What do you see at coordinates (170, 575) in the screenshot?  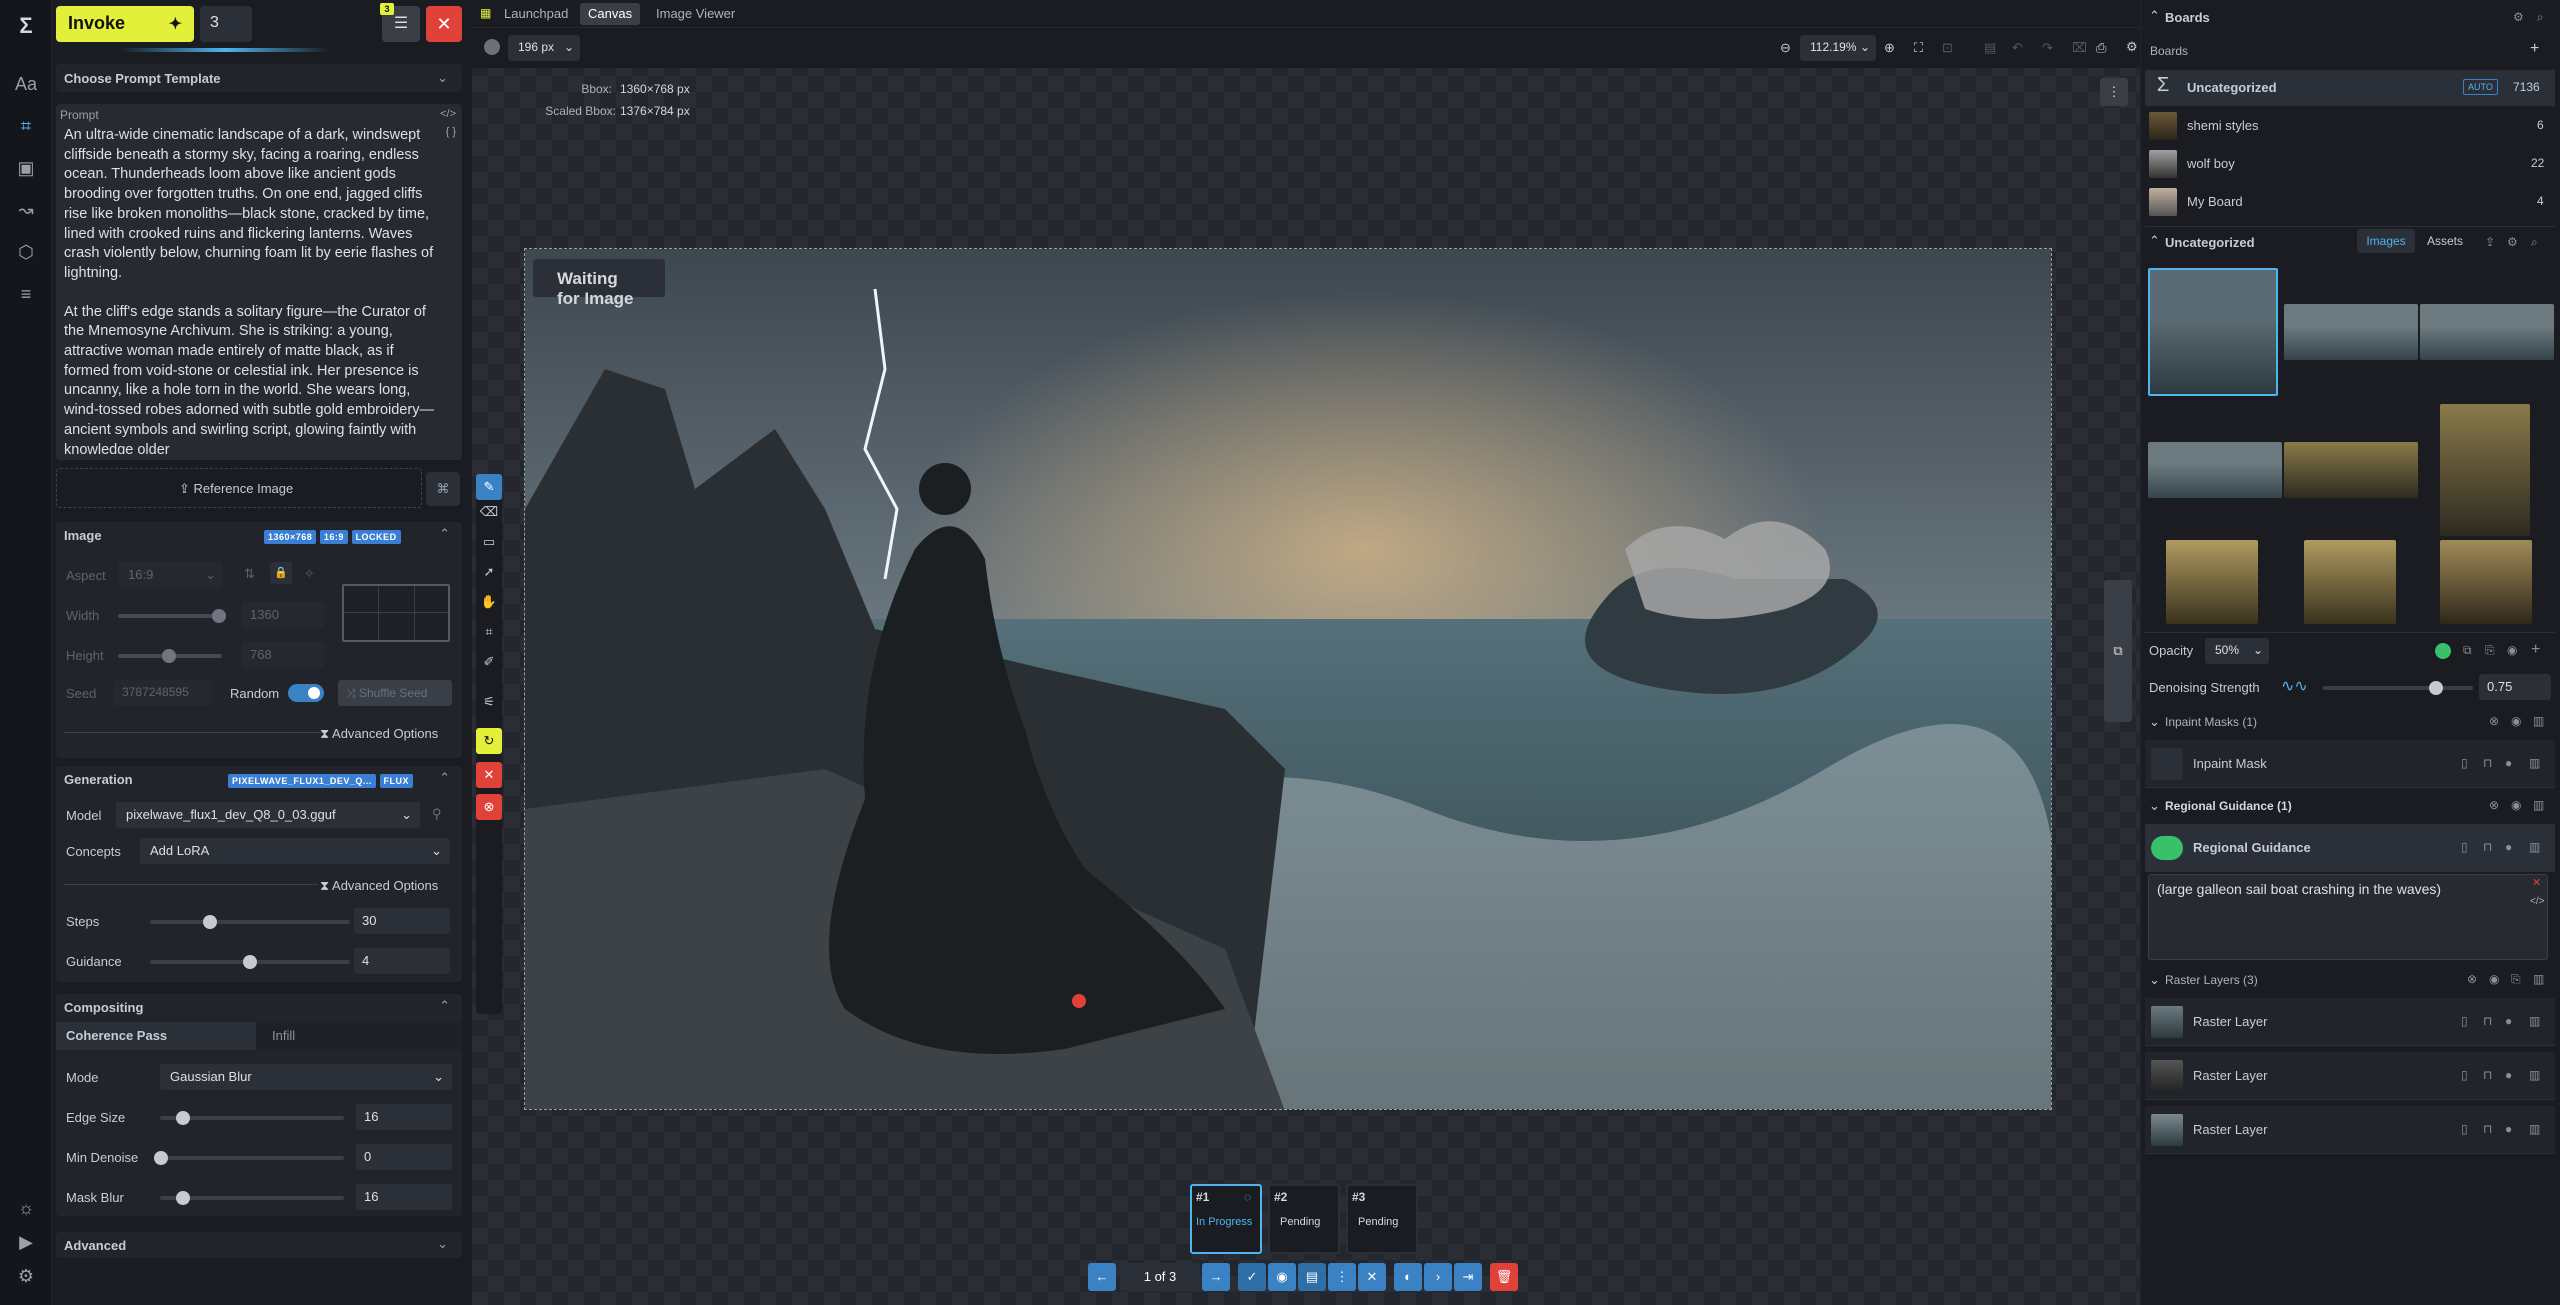 I see `aspect-select: 16:9 ⌄` at bounding box center [170, 575].